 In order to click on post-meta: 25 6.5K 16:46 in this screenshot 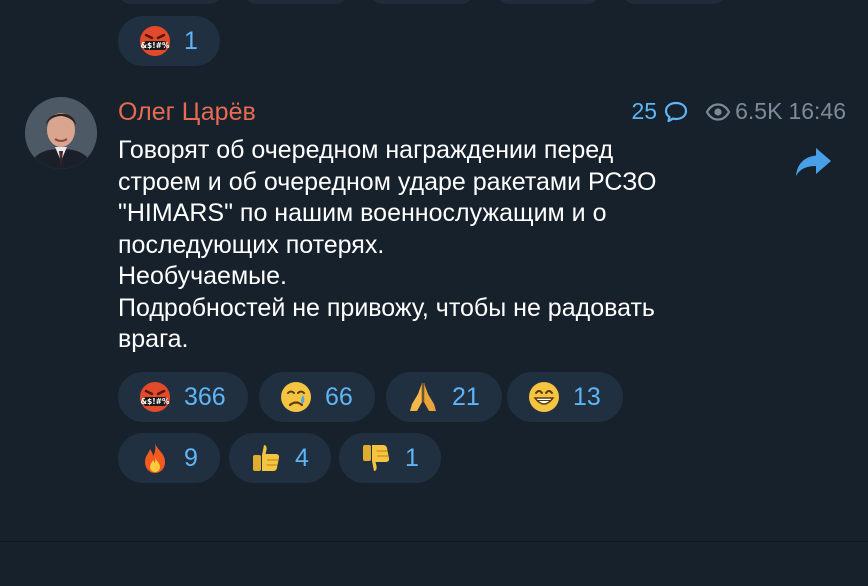, I will do `click(739, 111)`.